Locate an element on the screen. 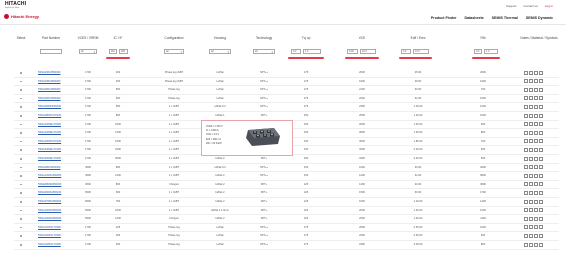  housing-filter: all is located at coordinates (220, 51).